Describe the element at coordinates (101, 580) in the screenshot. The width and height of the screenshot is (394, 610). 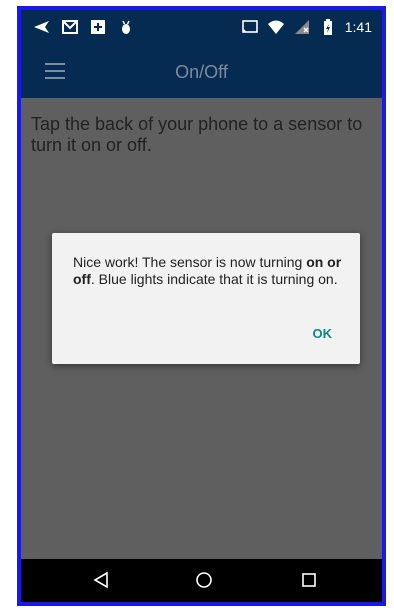
I see `back-icon` at that location.